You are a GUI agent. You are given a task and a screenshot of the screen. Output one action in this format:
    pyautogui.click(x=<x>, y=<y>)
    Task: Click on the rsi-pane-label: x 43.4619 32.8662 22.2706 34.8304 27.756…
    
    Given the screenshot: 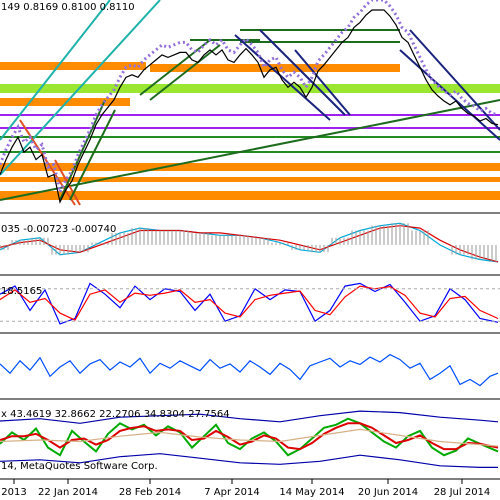 What is the action you would take?
    pyautogui.click(x=115, y=414)
    